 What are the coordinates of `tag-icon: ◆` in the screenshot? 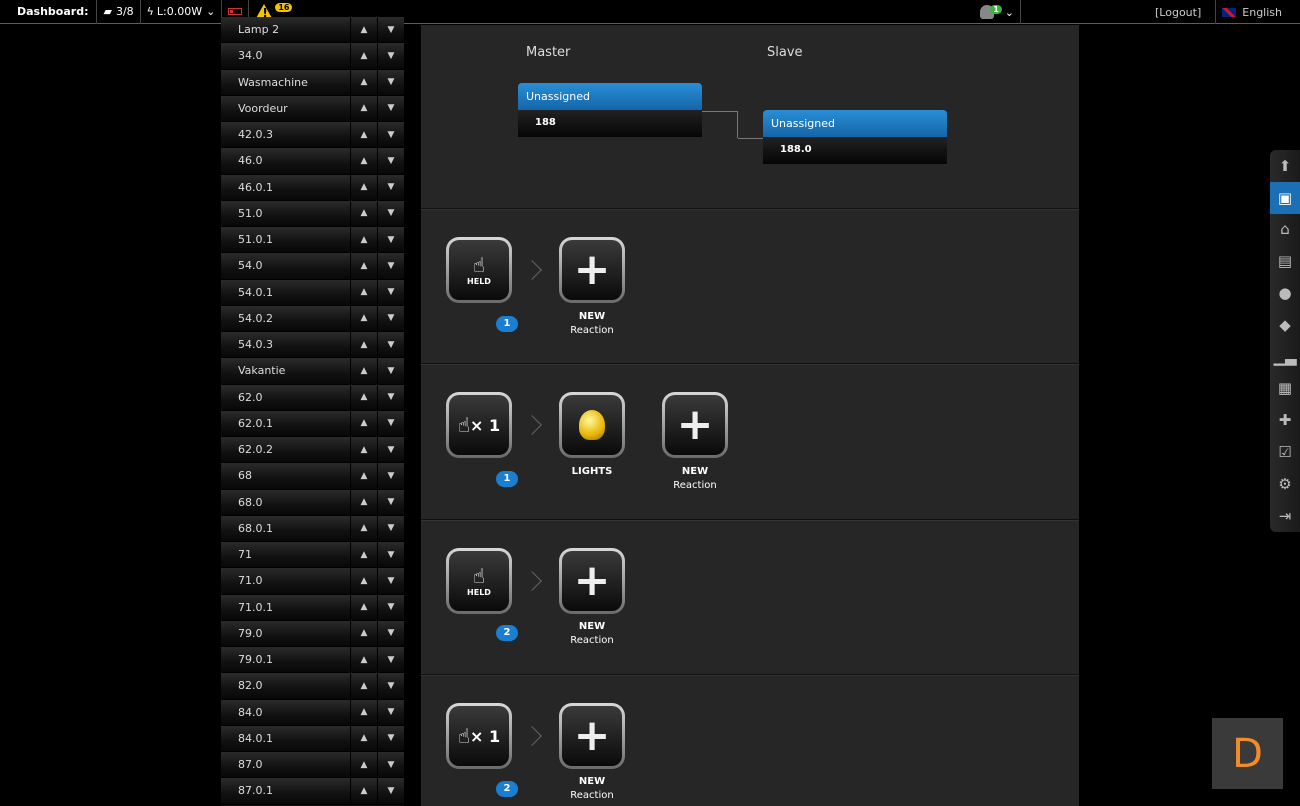 It's located at (1285, 325).